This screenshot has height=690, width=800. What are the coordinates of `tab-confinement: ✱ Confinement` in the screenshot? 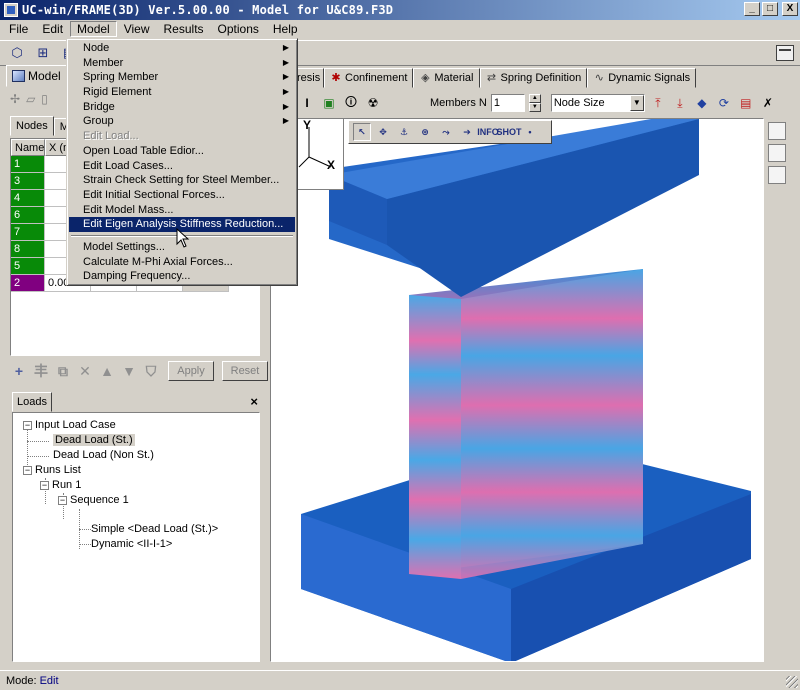 It's located at (369, 78).